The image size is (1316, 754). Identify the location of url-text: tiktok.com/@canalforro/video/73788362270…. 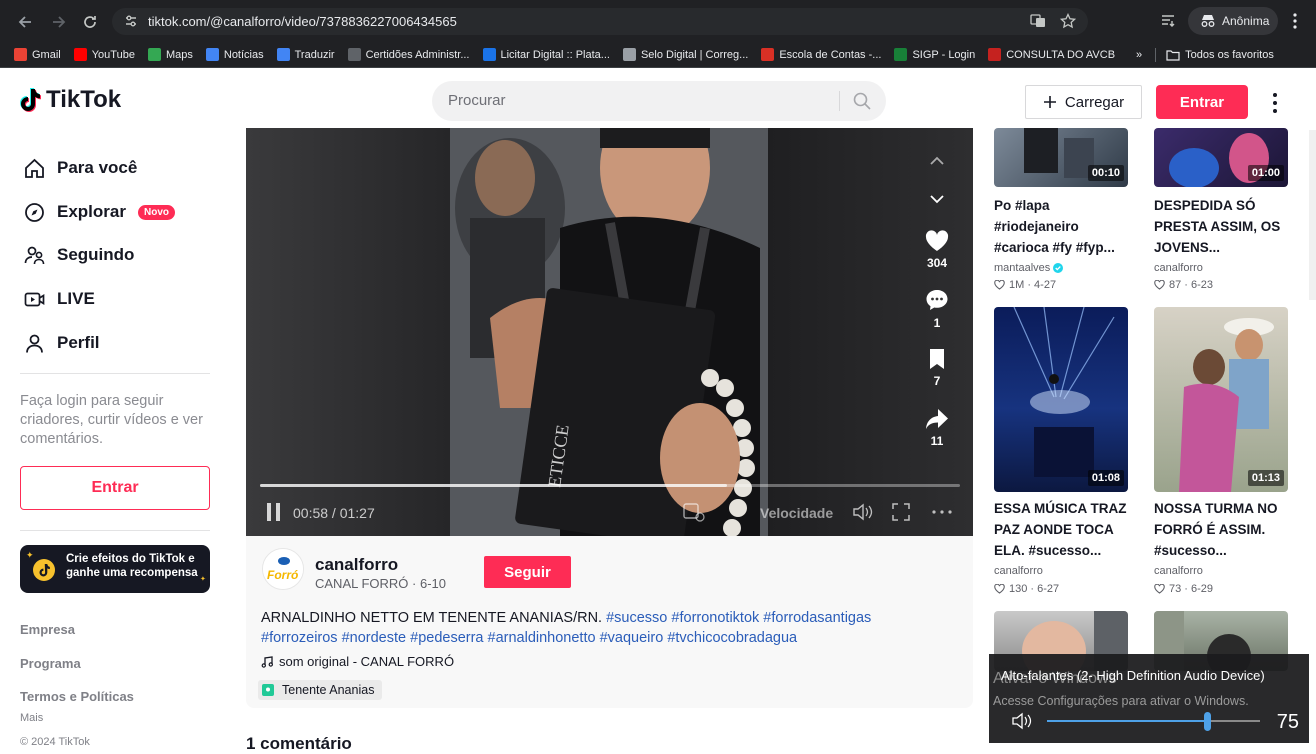
(302, 21).